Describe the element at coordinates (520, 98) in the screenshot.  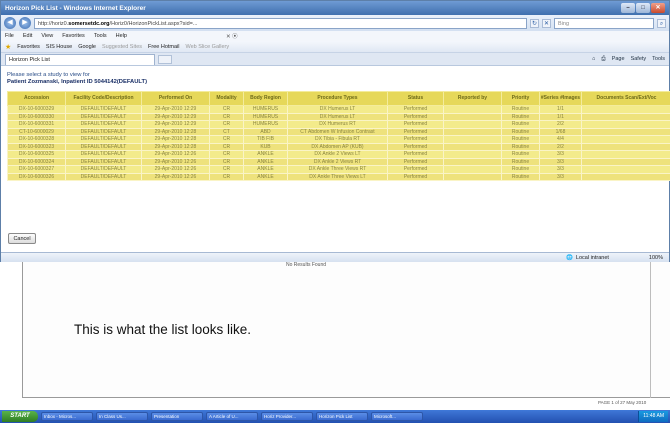
I see `col-priority: Priority` at that location.